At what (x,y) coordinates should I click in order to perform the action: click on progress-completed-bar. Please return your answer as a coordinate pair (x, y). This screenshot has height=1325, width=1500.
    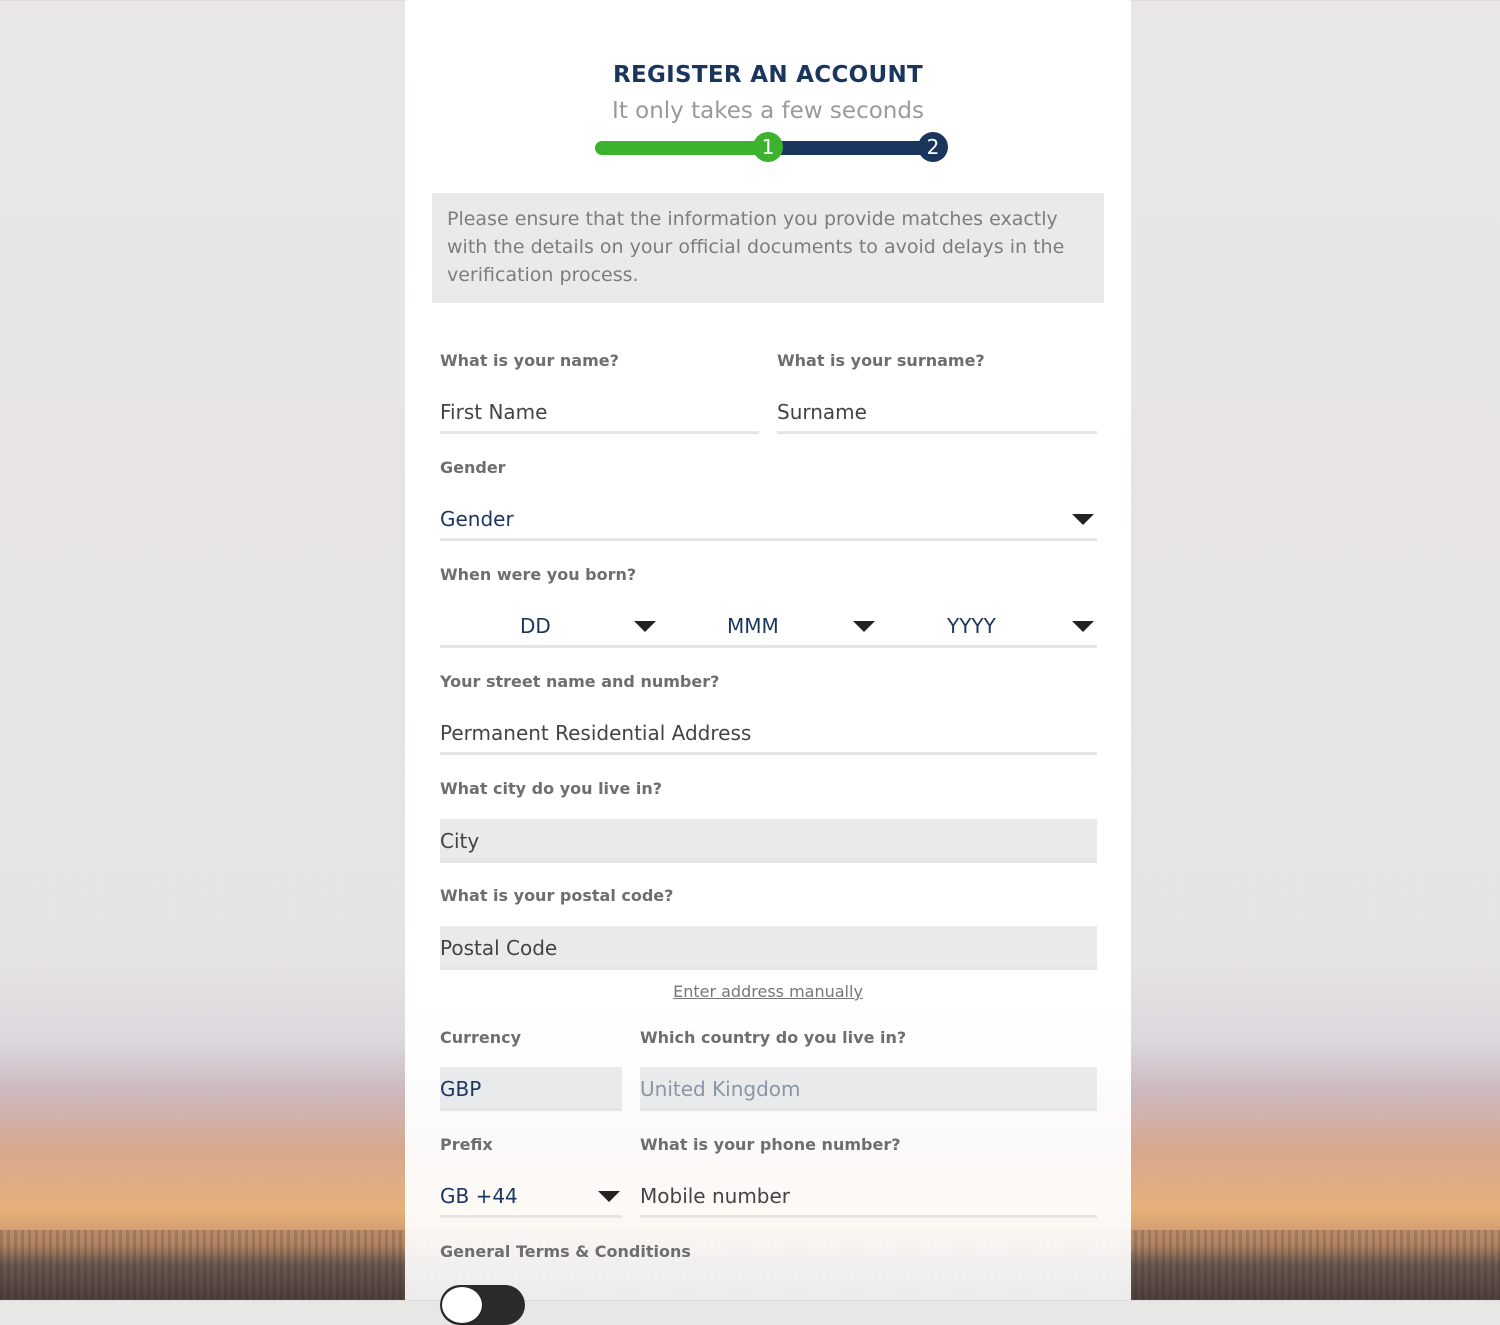
    Looking at the image, I should click on (682, 148).